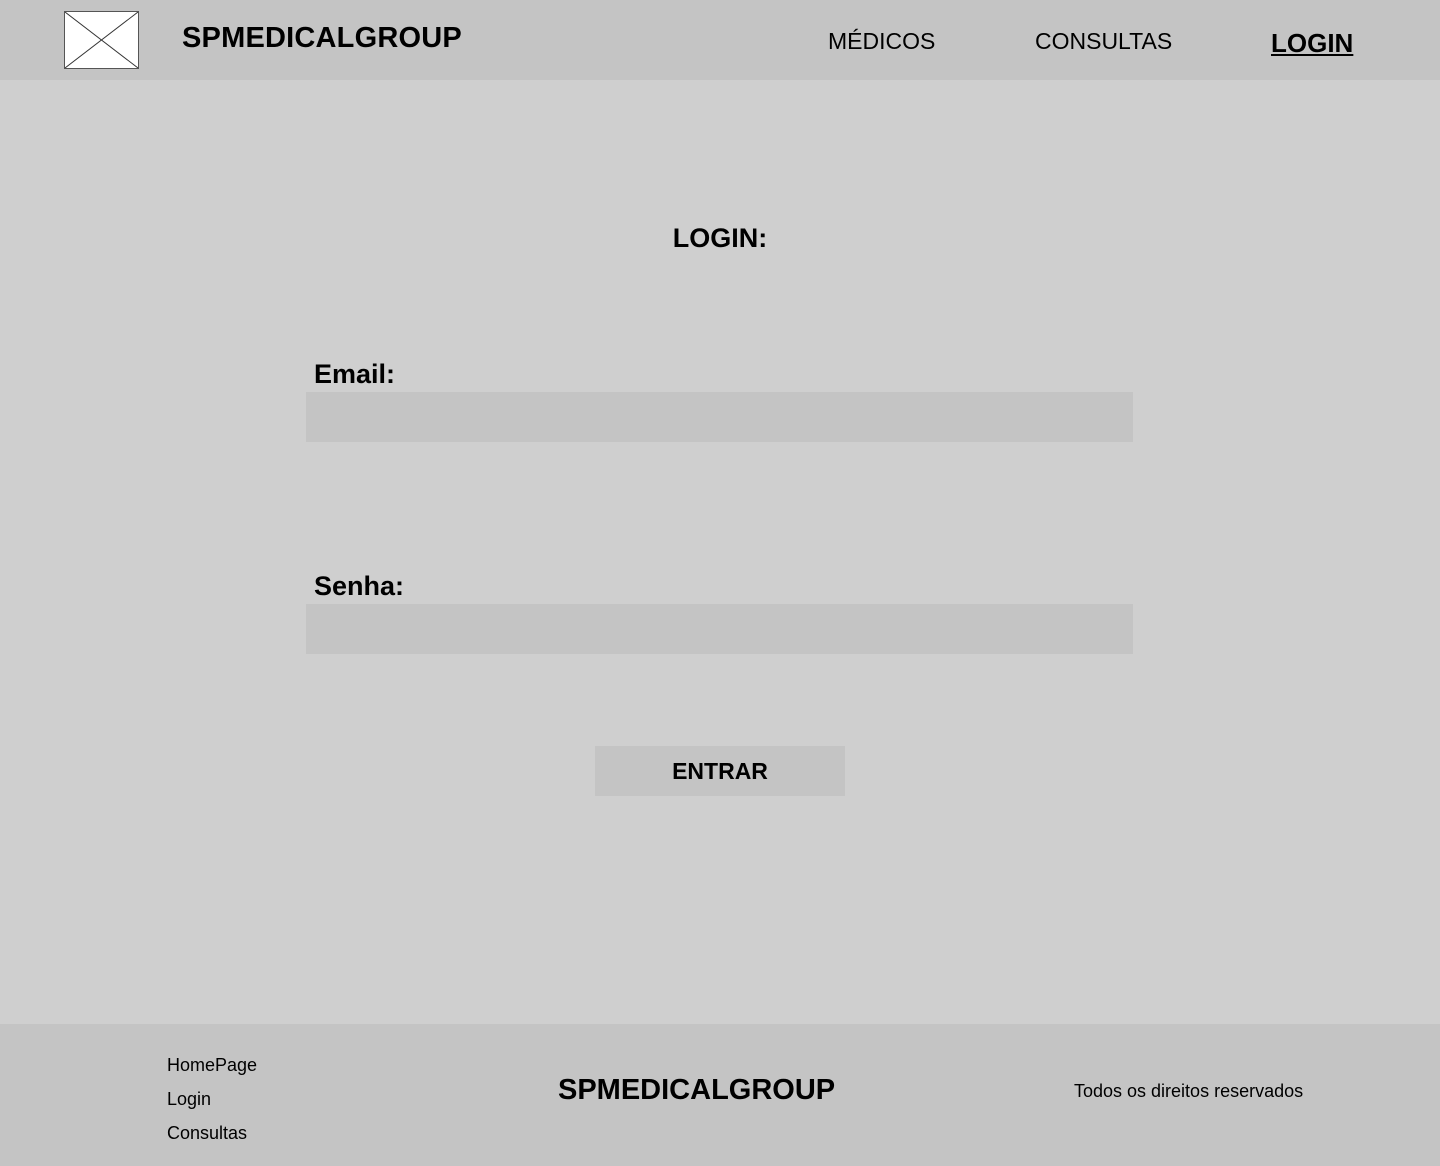 The width and height of the screenshot is (1440, 1166). I want to click on footer-link-login: Login, so click(212, 1099).